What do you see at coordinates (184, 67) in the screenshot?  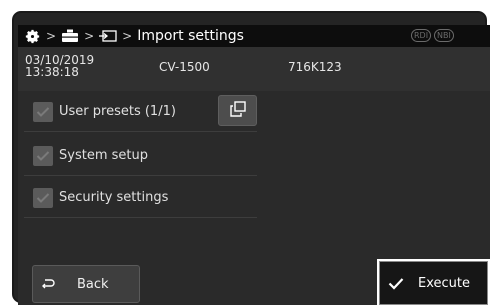 I see `model-text: CV-1500` at bounding box center [184, 67].